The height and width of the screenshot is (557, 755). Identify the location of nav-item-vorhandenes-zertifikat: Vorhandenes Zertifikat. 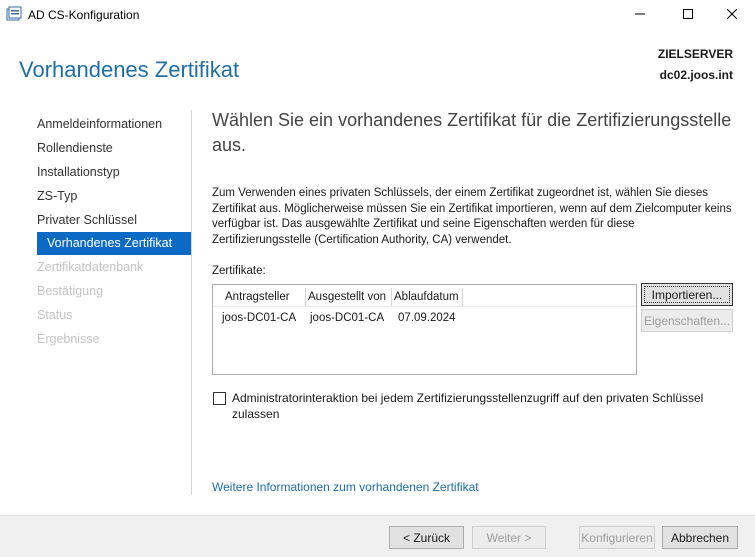
(114, 243).